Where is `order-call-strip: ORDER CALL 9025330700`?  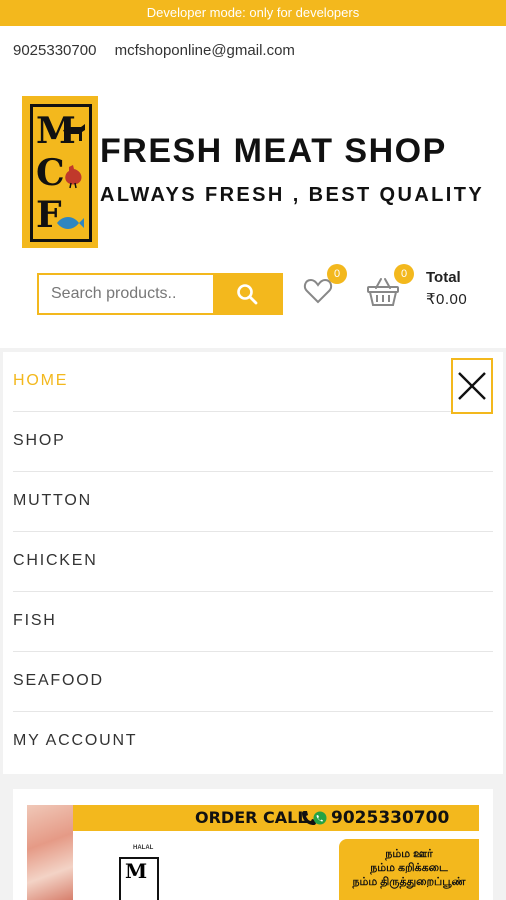 order-call-strip: ORDER CALL 9025330700 is located at coordinates (276, 818).